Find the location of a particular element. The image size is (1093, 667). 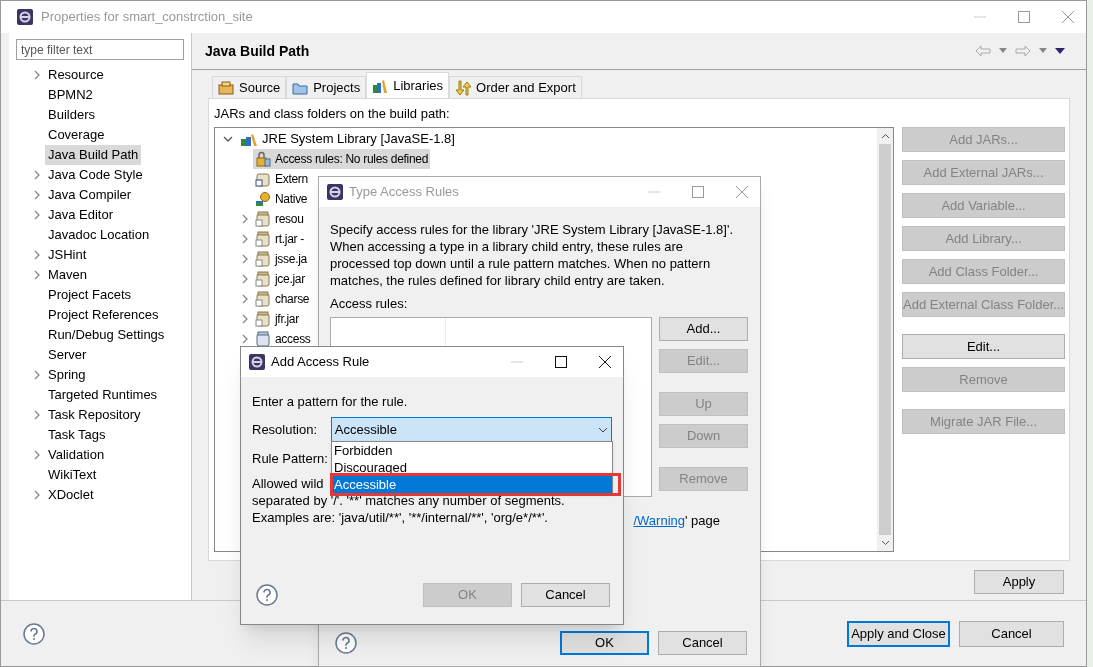

tree-item: Native is located at coordinates (291, 199).